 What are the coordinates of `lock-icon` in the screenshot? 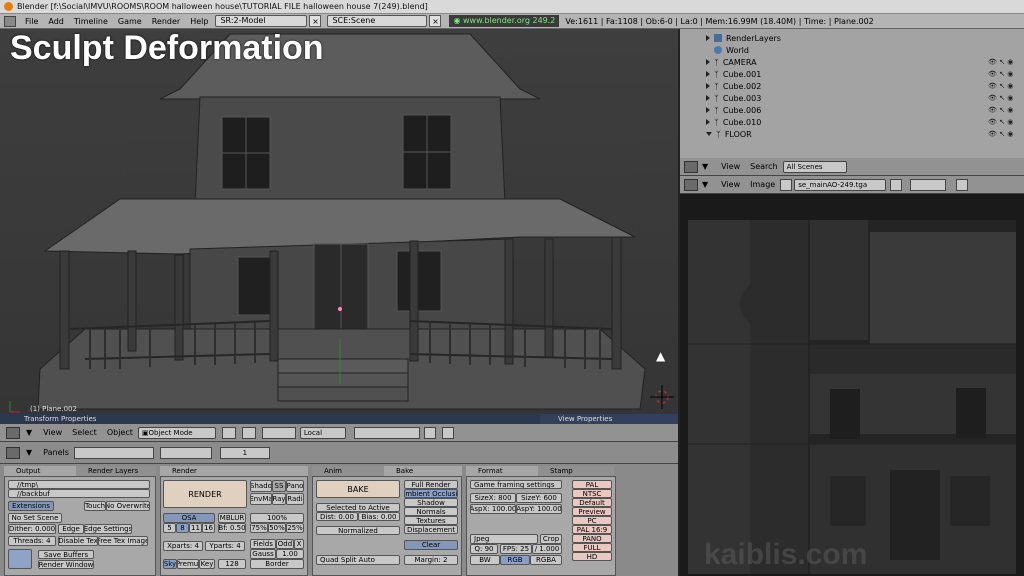 It's located at (429, 432).